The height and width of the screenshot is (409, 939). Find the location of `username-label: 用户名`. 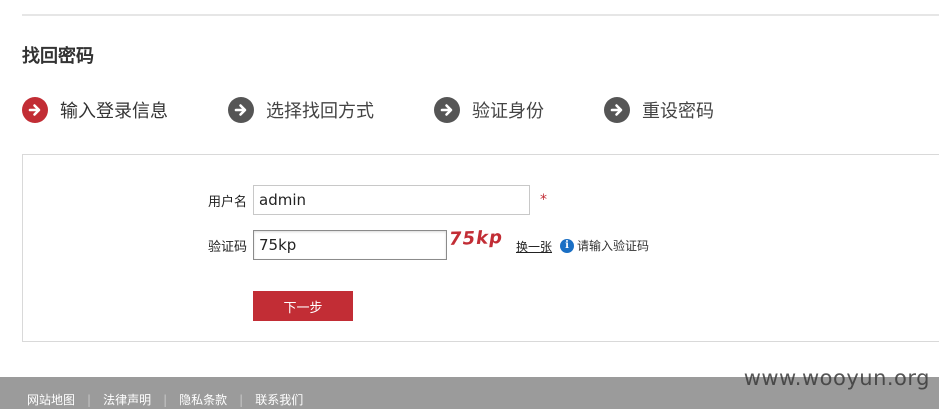

username-label: 用户名 is located at coordinates (227, 202).